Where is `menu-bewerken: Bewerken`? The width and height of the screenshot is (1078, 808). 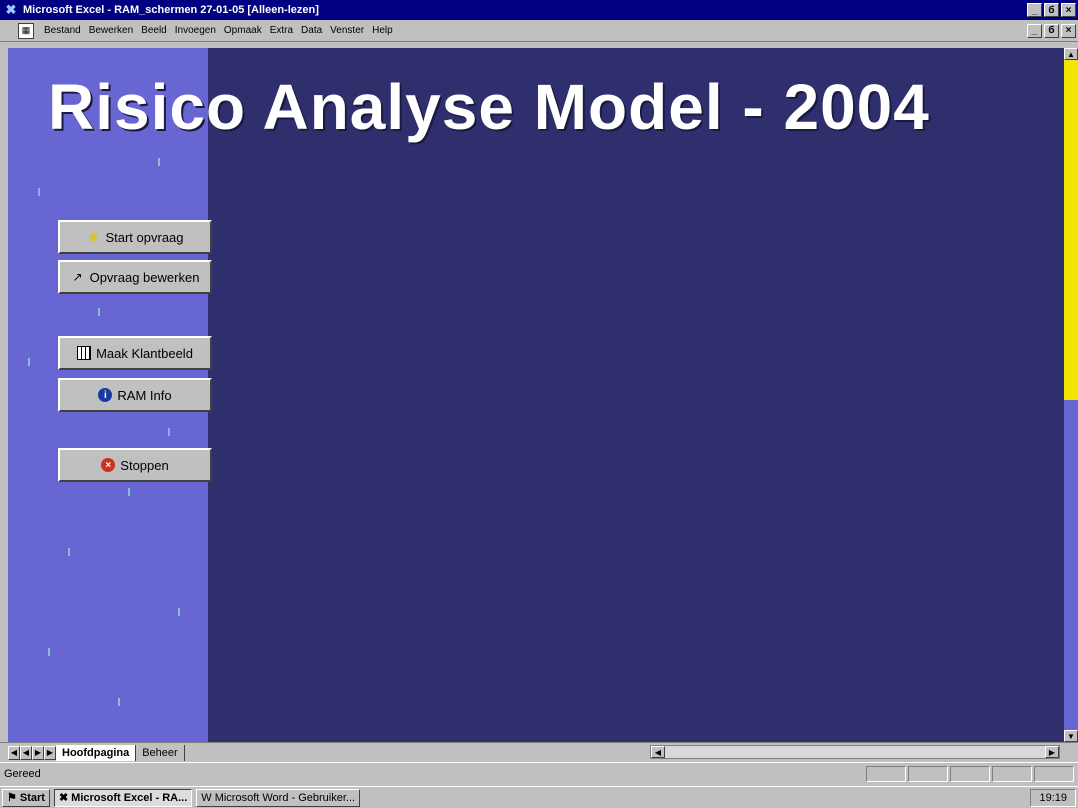
menu-bewerken: Bewerken is located at coordinates (111, 30).